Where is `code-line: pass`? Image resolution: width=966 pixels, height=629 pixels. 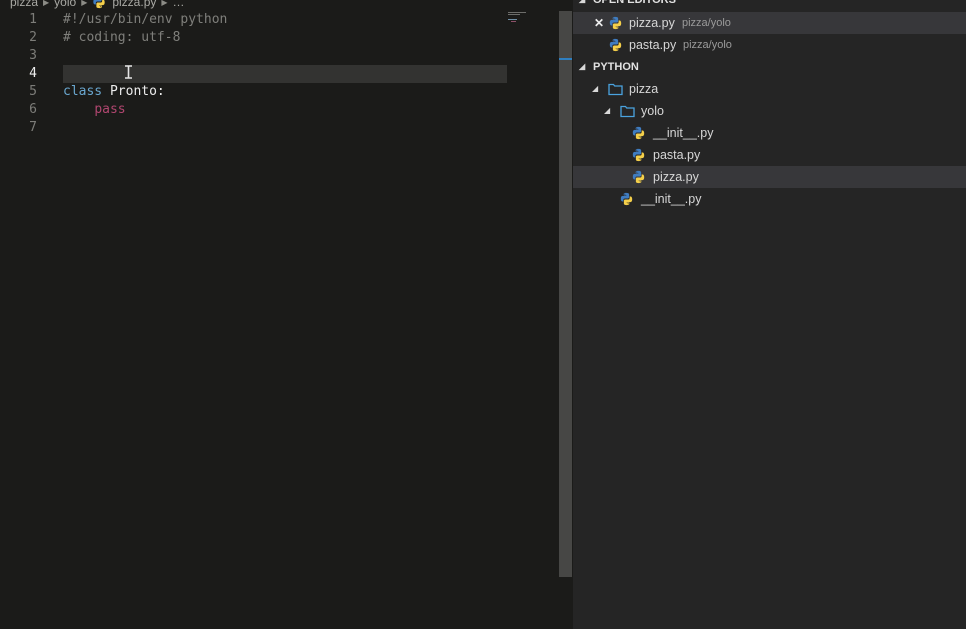
code-line: pass is located at coordinates (285, 110).